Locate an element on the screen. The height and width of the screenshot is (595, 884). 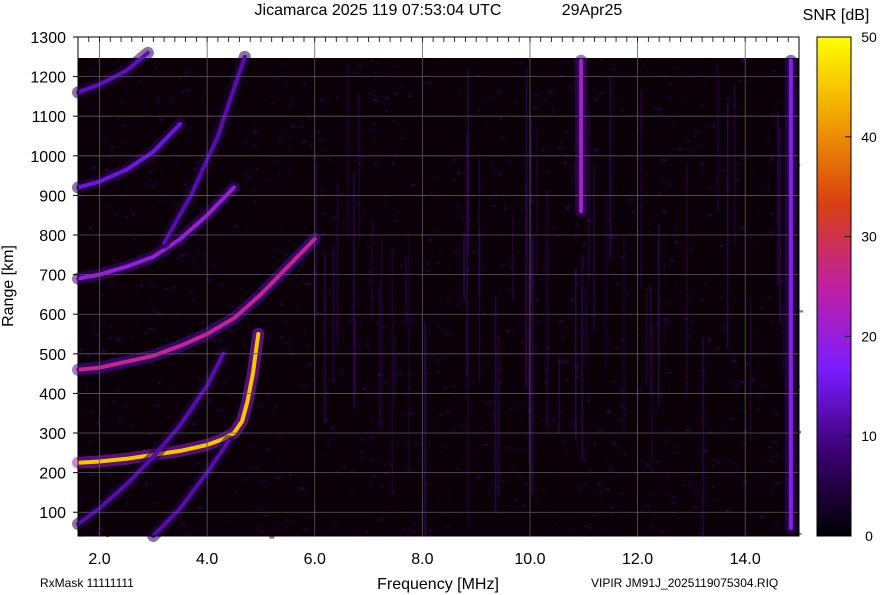
colorbar-tick-label: 10 is located at coordinates (869, 436).